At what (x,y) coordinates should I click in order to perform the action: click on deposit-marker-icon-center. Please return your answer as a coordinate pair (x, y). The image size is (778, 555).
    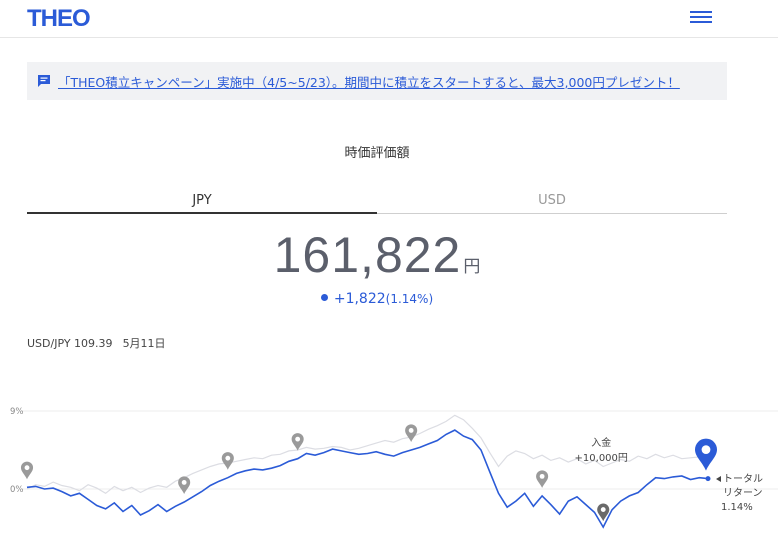
    Looking at the image, I should click on (603, 510).